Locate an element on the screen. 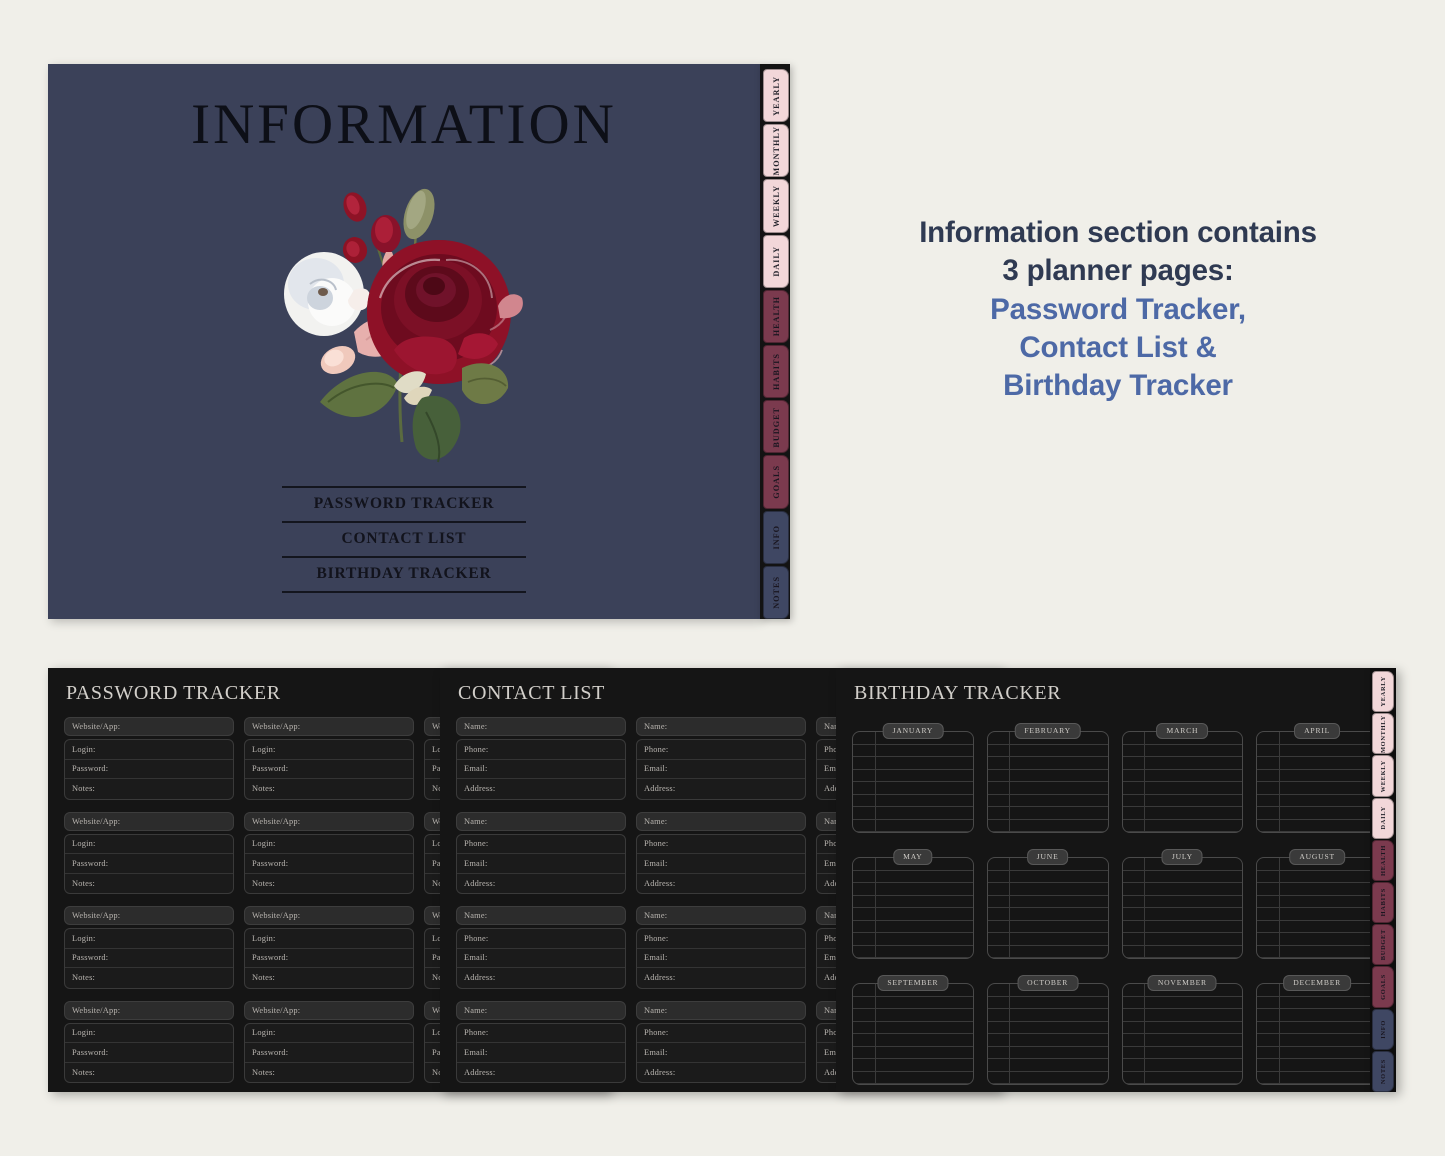 The image size is (1445, 1156). tab-yearly: YEARLY is located at coordinates (776, 96).